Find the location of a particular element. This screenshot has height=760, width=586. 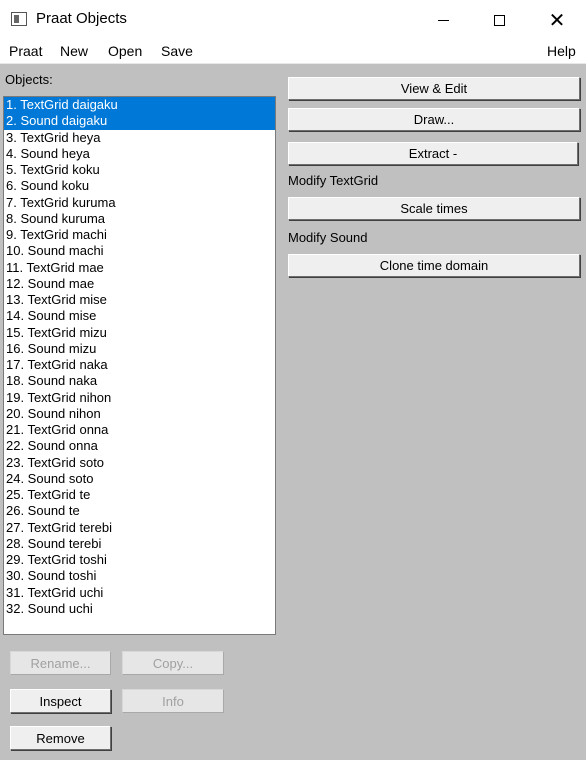

info-button: Info is located at coordinates (173, 701).